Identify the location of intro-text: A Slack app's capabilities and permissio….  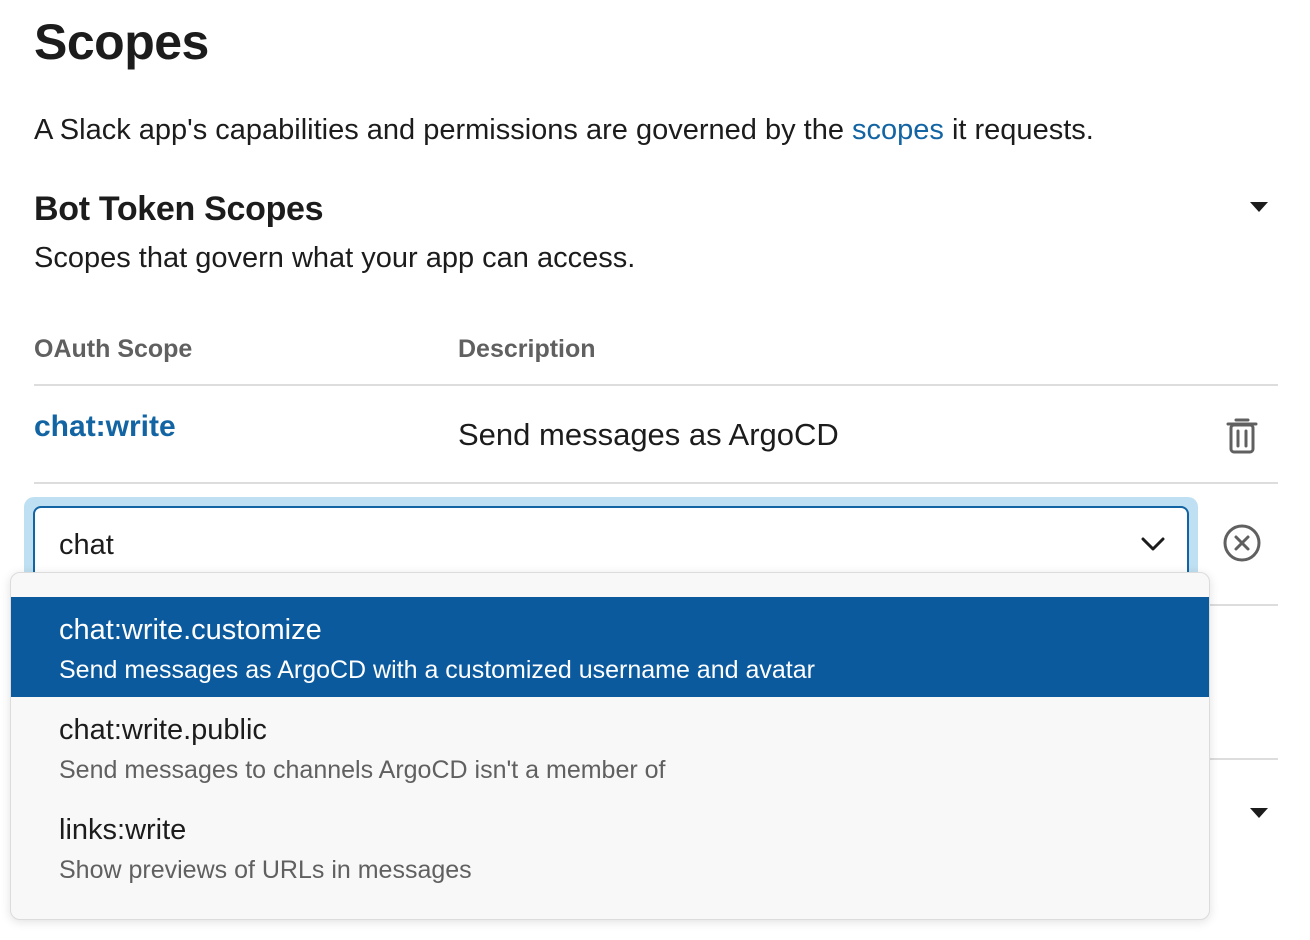
(564, 130).